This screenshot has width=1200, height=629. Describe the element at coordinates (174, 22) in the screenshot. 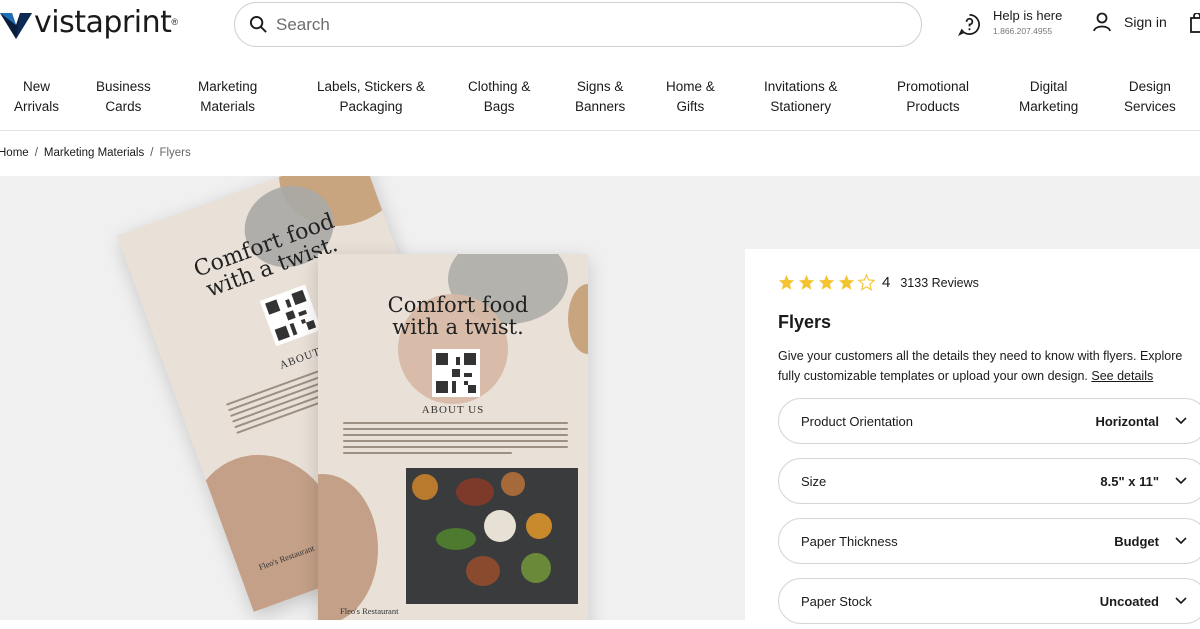

I see `logo-registered-mark: ®` at that location.